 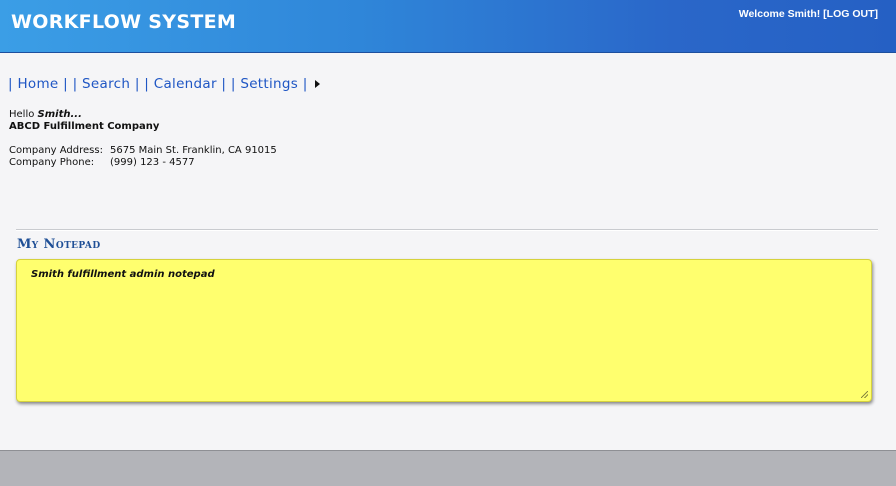 What do you see at coordinates (318, 84) in the screenshot?
I see `caret-right-icon` at bounding box center [318, 84].